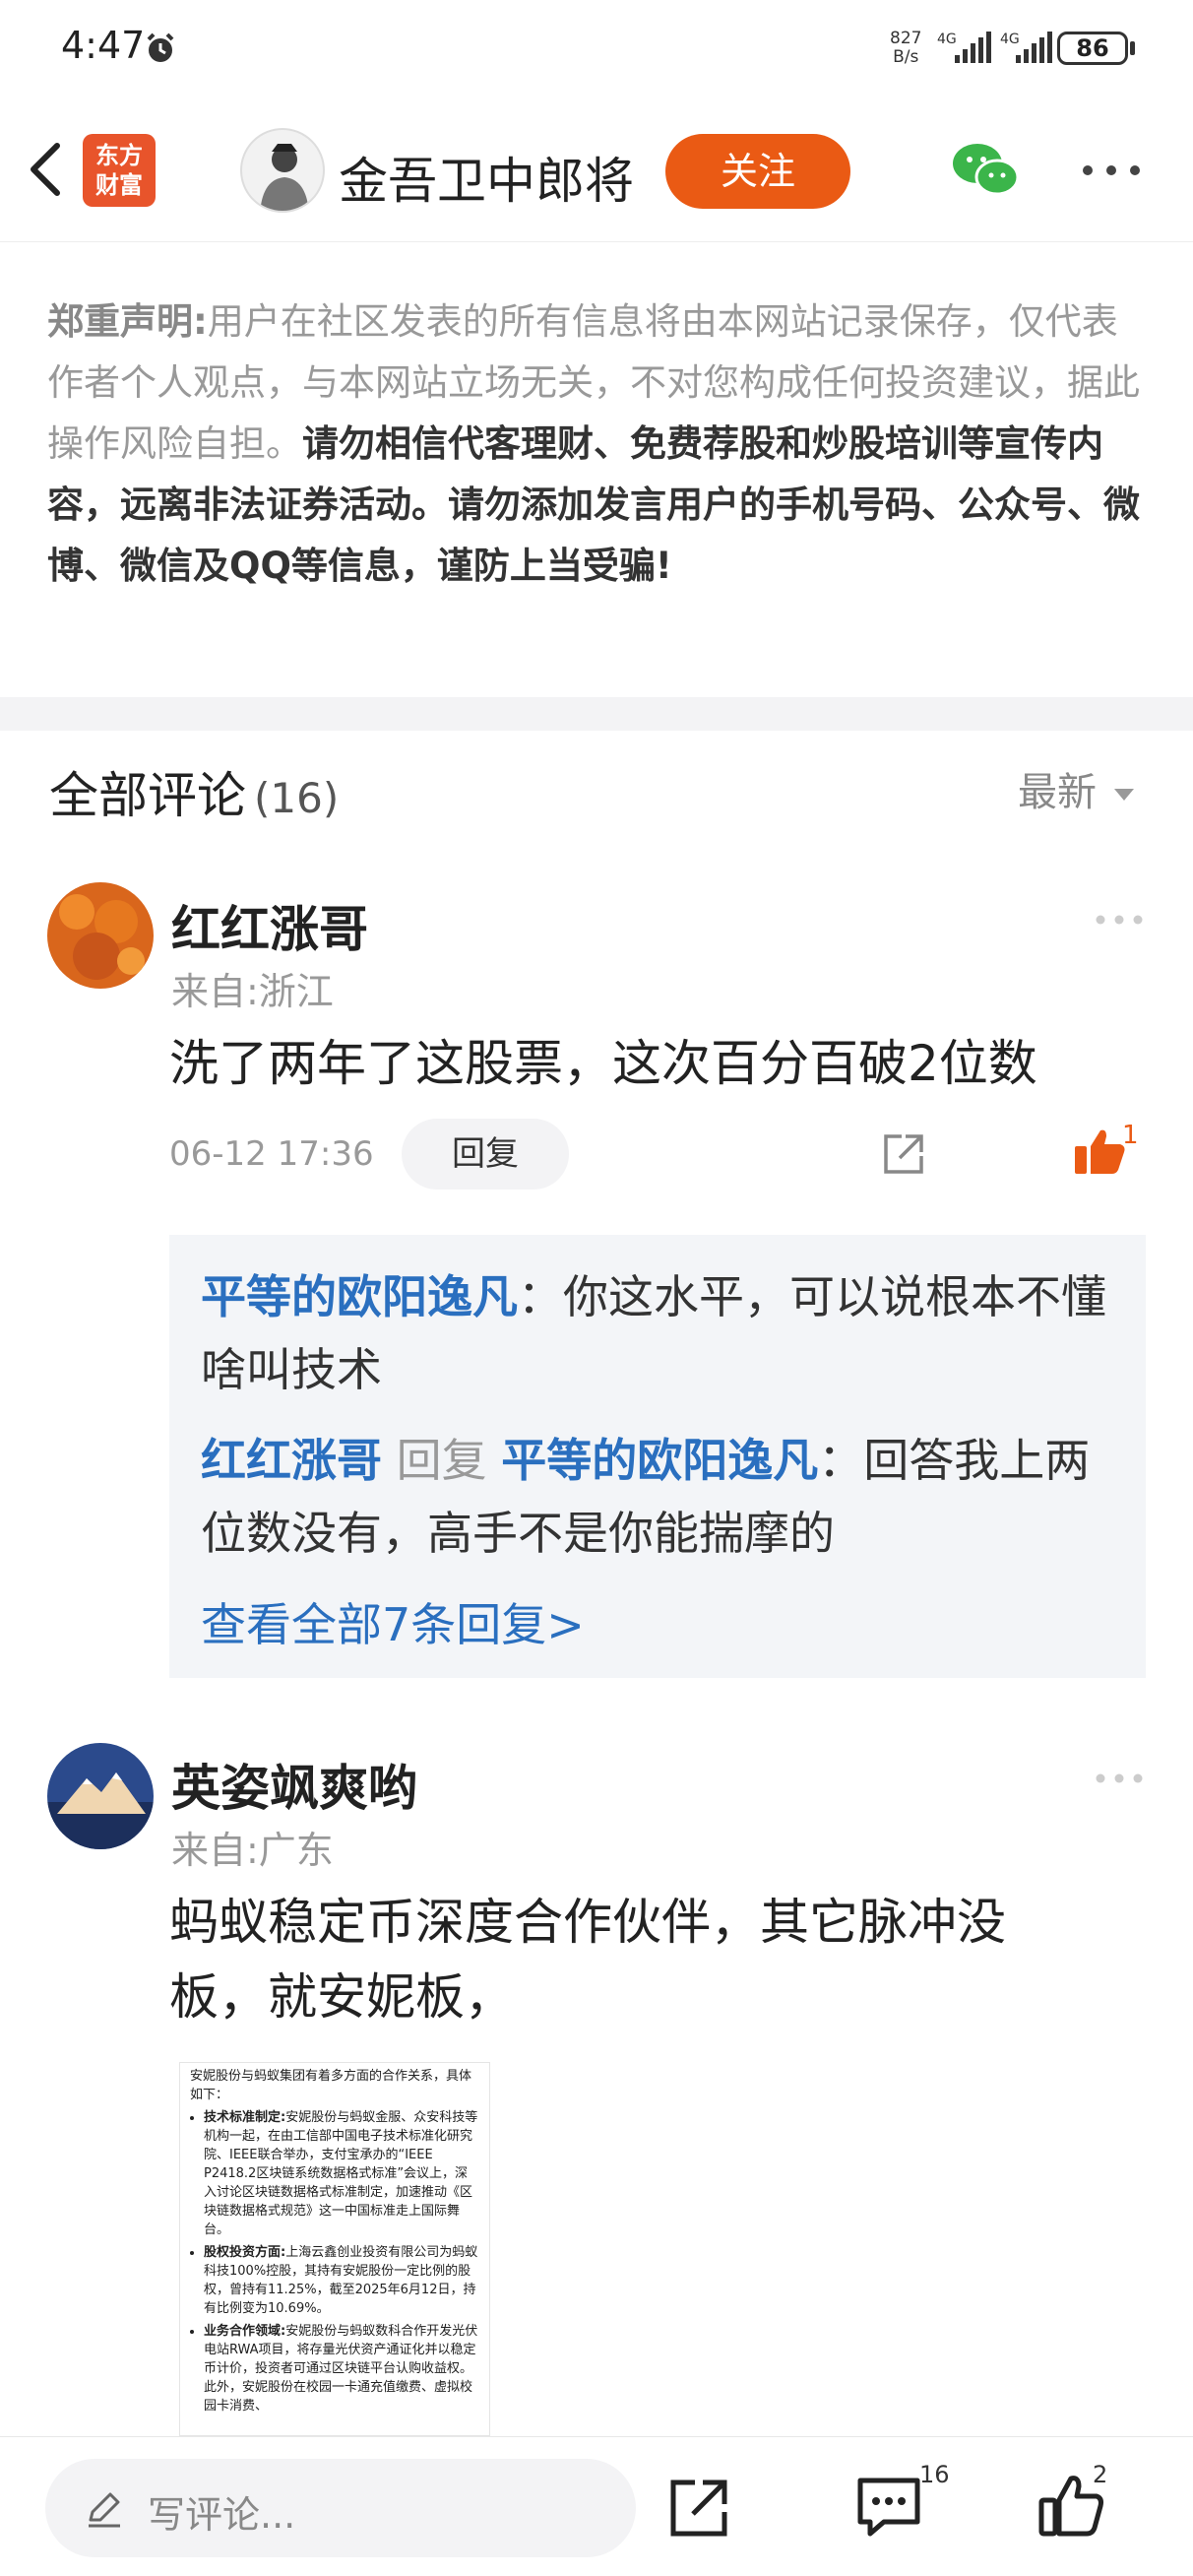 The width and height of the screenshot is (1193, 2576). I want to click on status-time: 4:47, so click(103, 45).